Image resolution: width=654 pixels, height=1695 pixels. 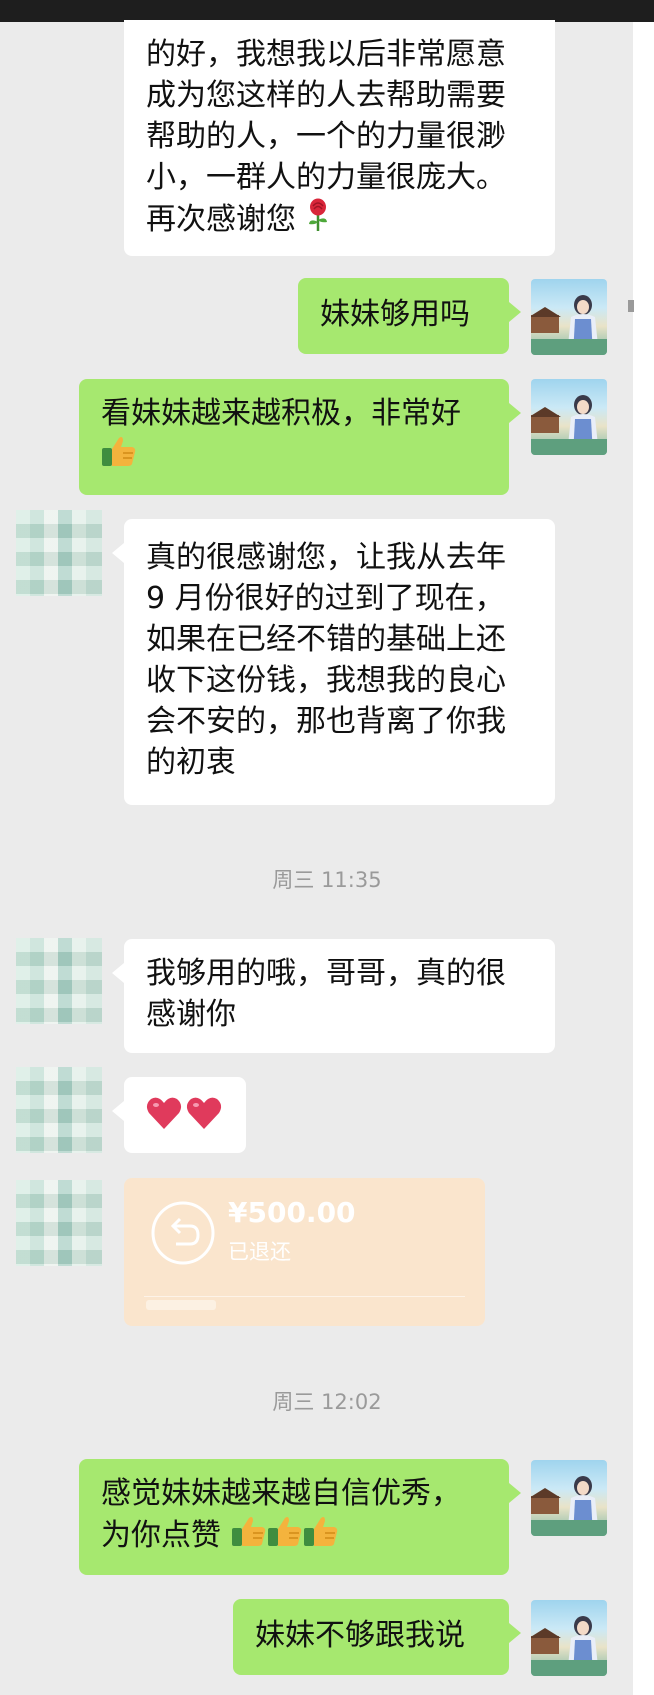 What do you see at coordinates (185, 1118) in the screenshot?
I see `two-hearts-emoji-icon` at bounding box center [185, 1118].